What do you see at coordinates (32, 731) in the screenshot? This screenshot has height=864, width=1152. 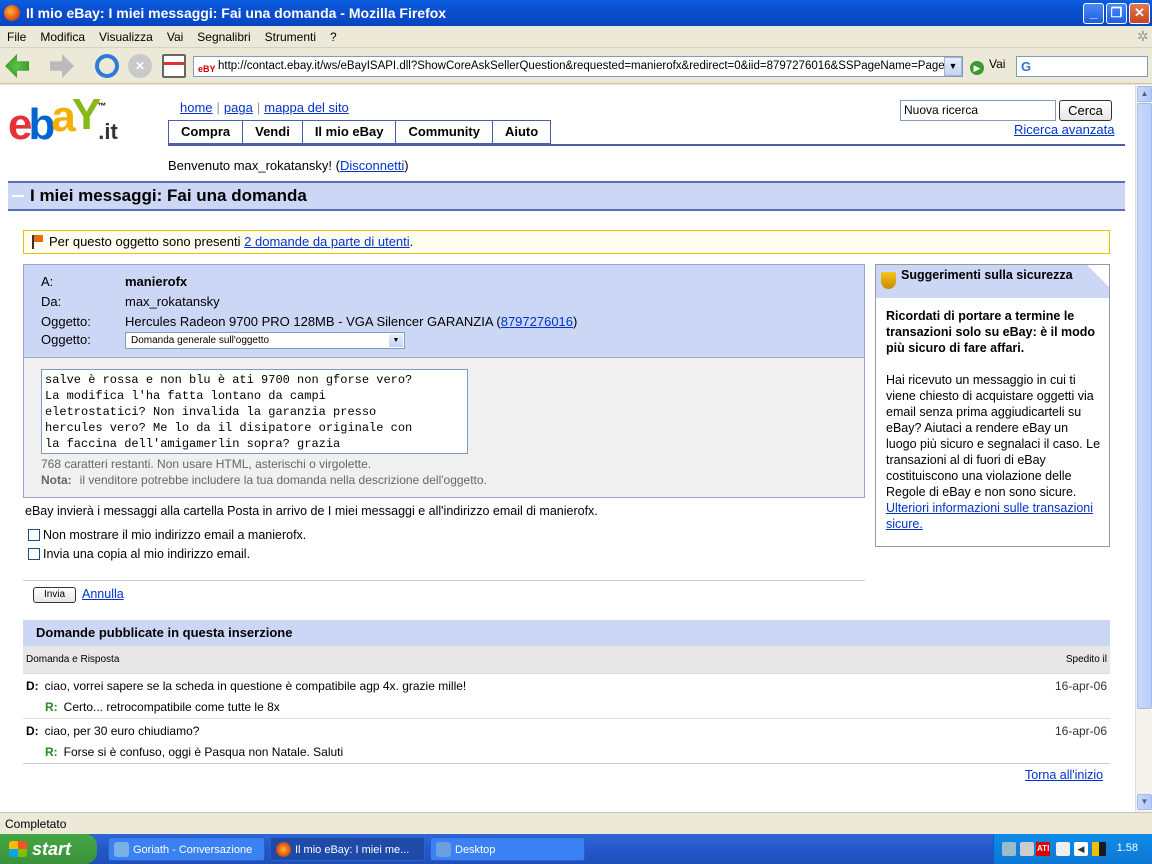 I see `question-label: D:` at bounding box center [32, 731].